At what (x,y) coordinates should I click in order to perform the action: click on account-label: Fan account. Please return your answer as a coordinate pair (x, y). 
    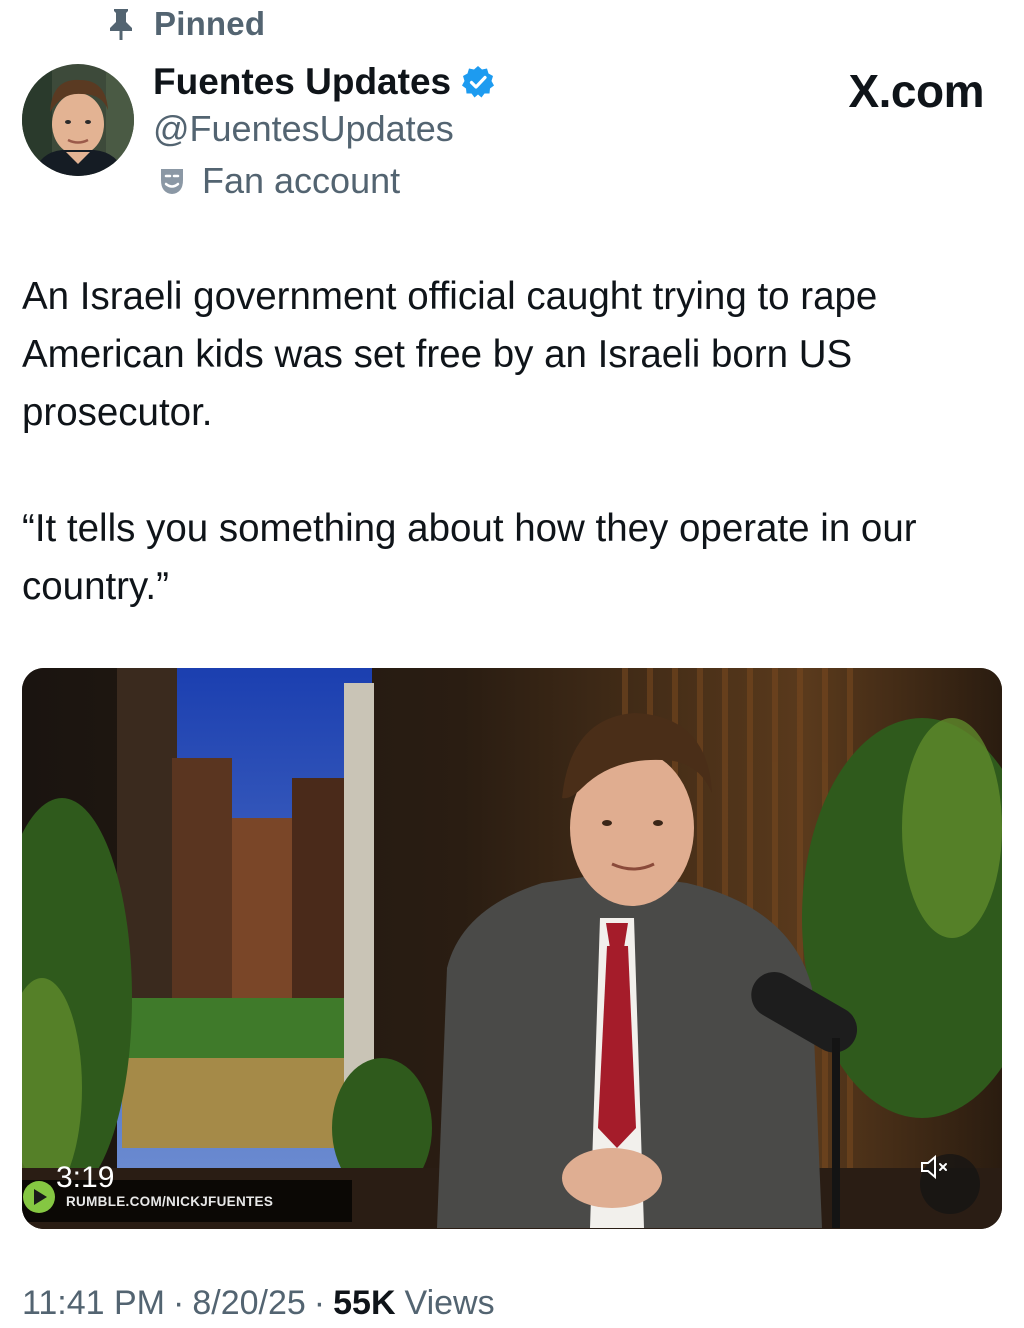
    Looking at the image, I should click on (279, 181).